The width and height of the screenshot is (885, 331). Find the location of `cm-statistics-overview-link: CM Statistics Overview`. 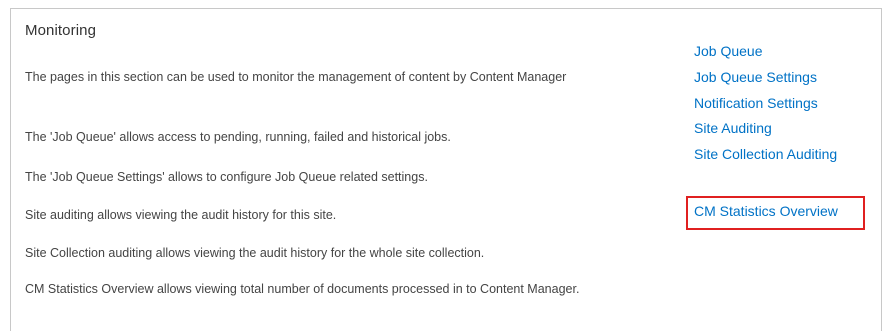

cm-statistics-overview-link: CM Statistics Overview is located at coordinates (766, 211).